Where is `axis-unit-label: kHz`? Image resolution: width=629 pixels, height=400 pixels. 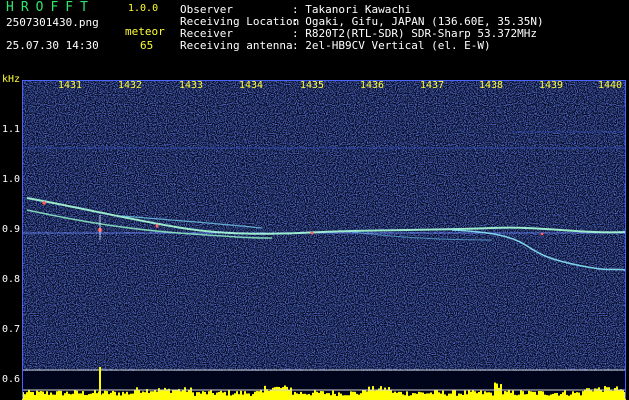
axis-unit-label: kHz is located at coordinates (11, 79).